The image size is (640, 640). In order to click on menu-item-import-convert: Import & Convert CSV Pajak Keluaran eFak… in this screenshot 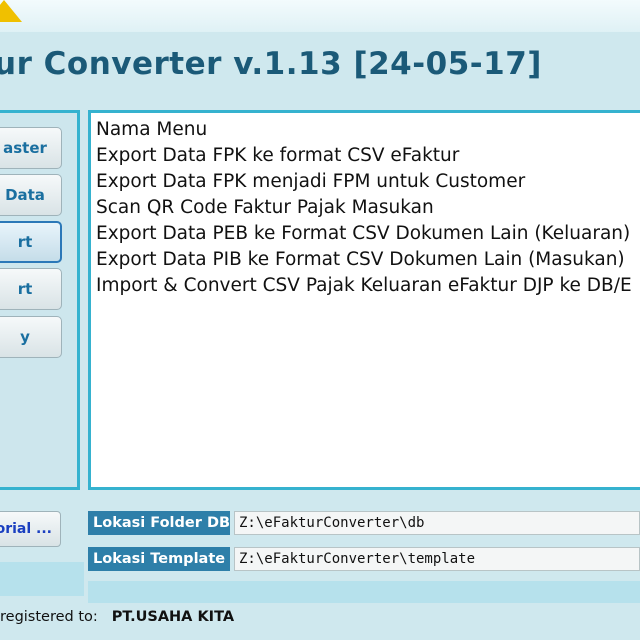, I will do `click(364, 286)`.